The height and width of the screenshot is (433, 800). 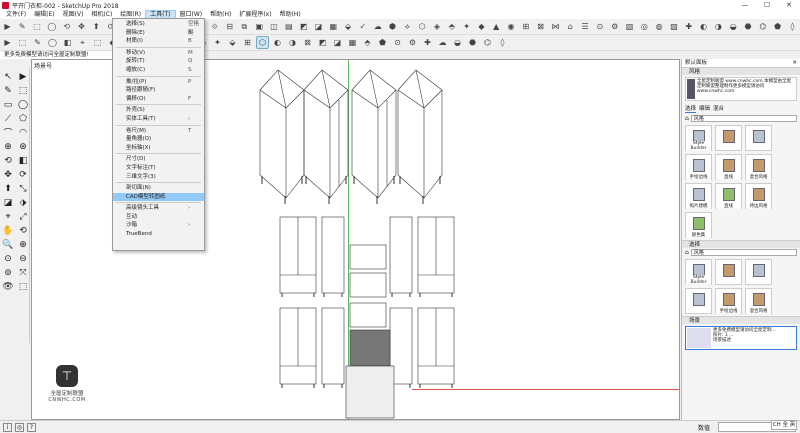 I want to click on styles-section-header: 风格, so click(x=741, y=71).